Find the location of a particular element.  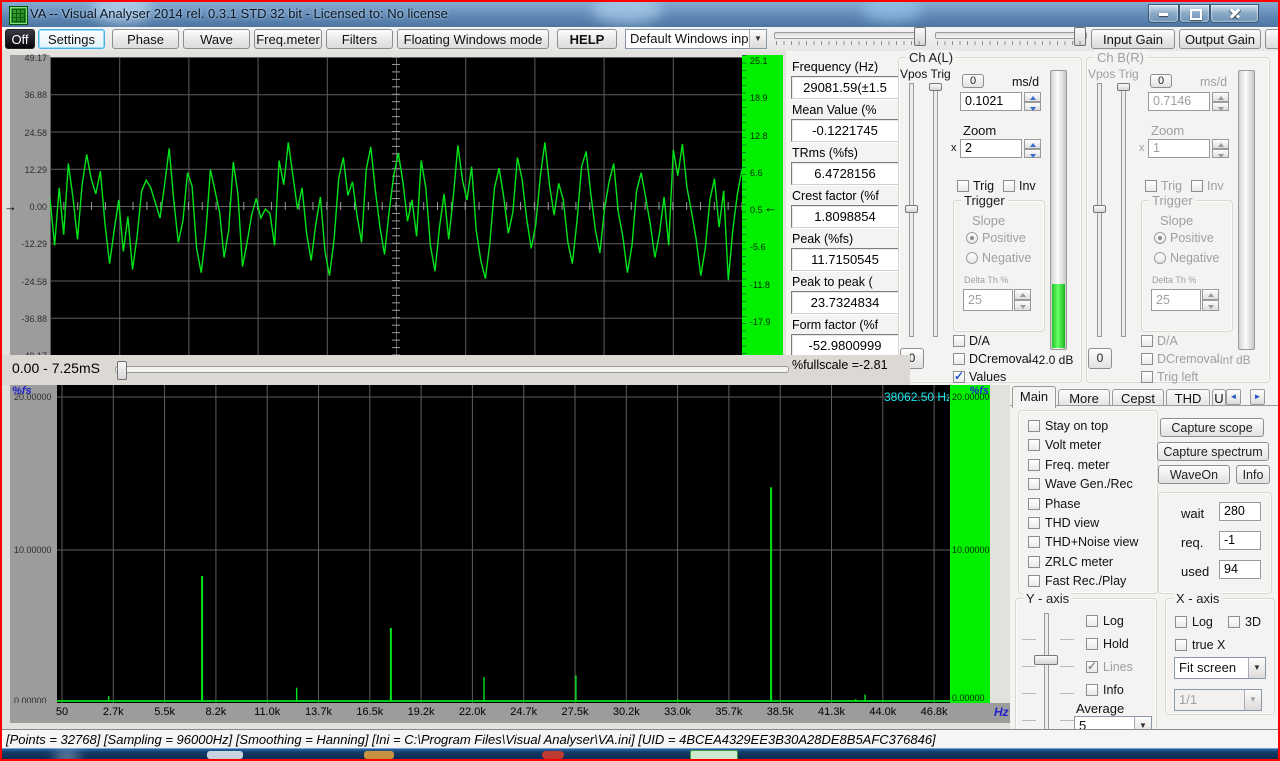

zoom-value: 1 is located at coordinates (1179, 148).